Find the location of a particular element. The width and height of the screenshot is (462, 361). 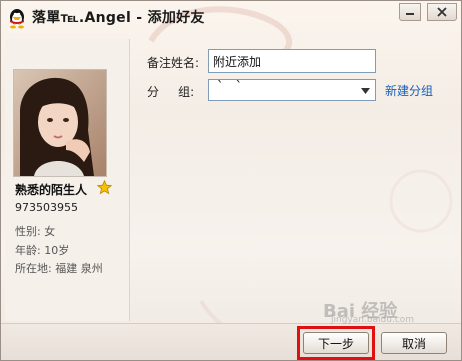

nickname: 熟悉的陌生人 is located at coordinates (51, 190).